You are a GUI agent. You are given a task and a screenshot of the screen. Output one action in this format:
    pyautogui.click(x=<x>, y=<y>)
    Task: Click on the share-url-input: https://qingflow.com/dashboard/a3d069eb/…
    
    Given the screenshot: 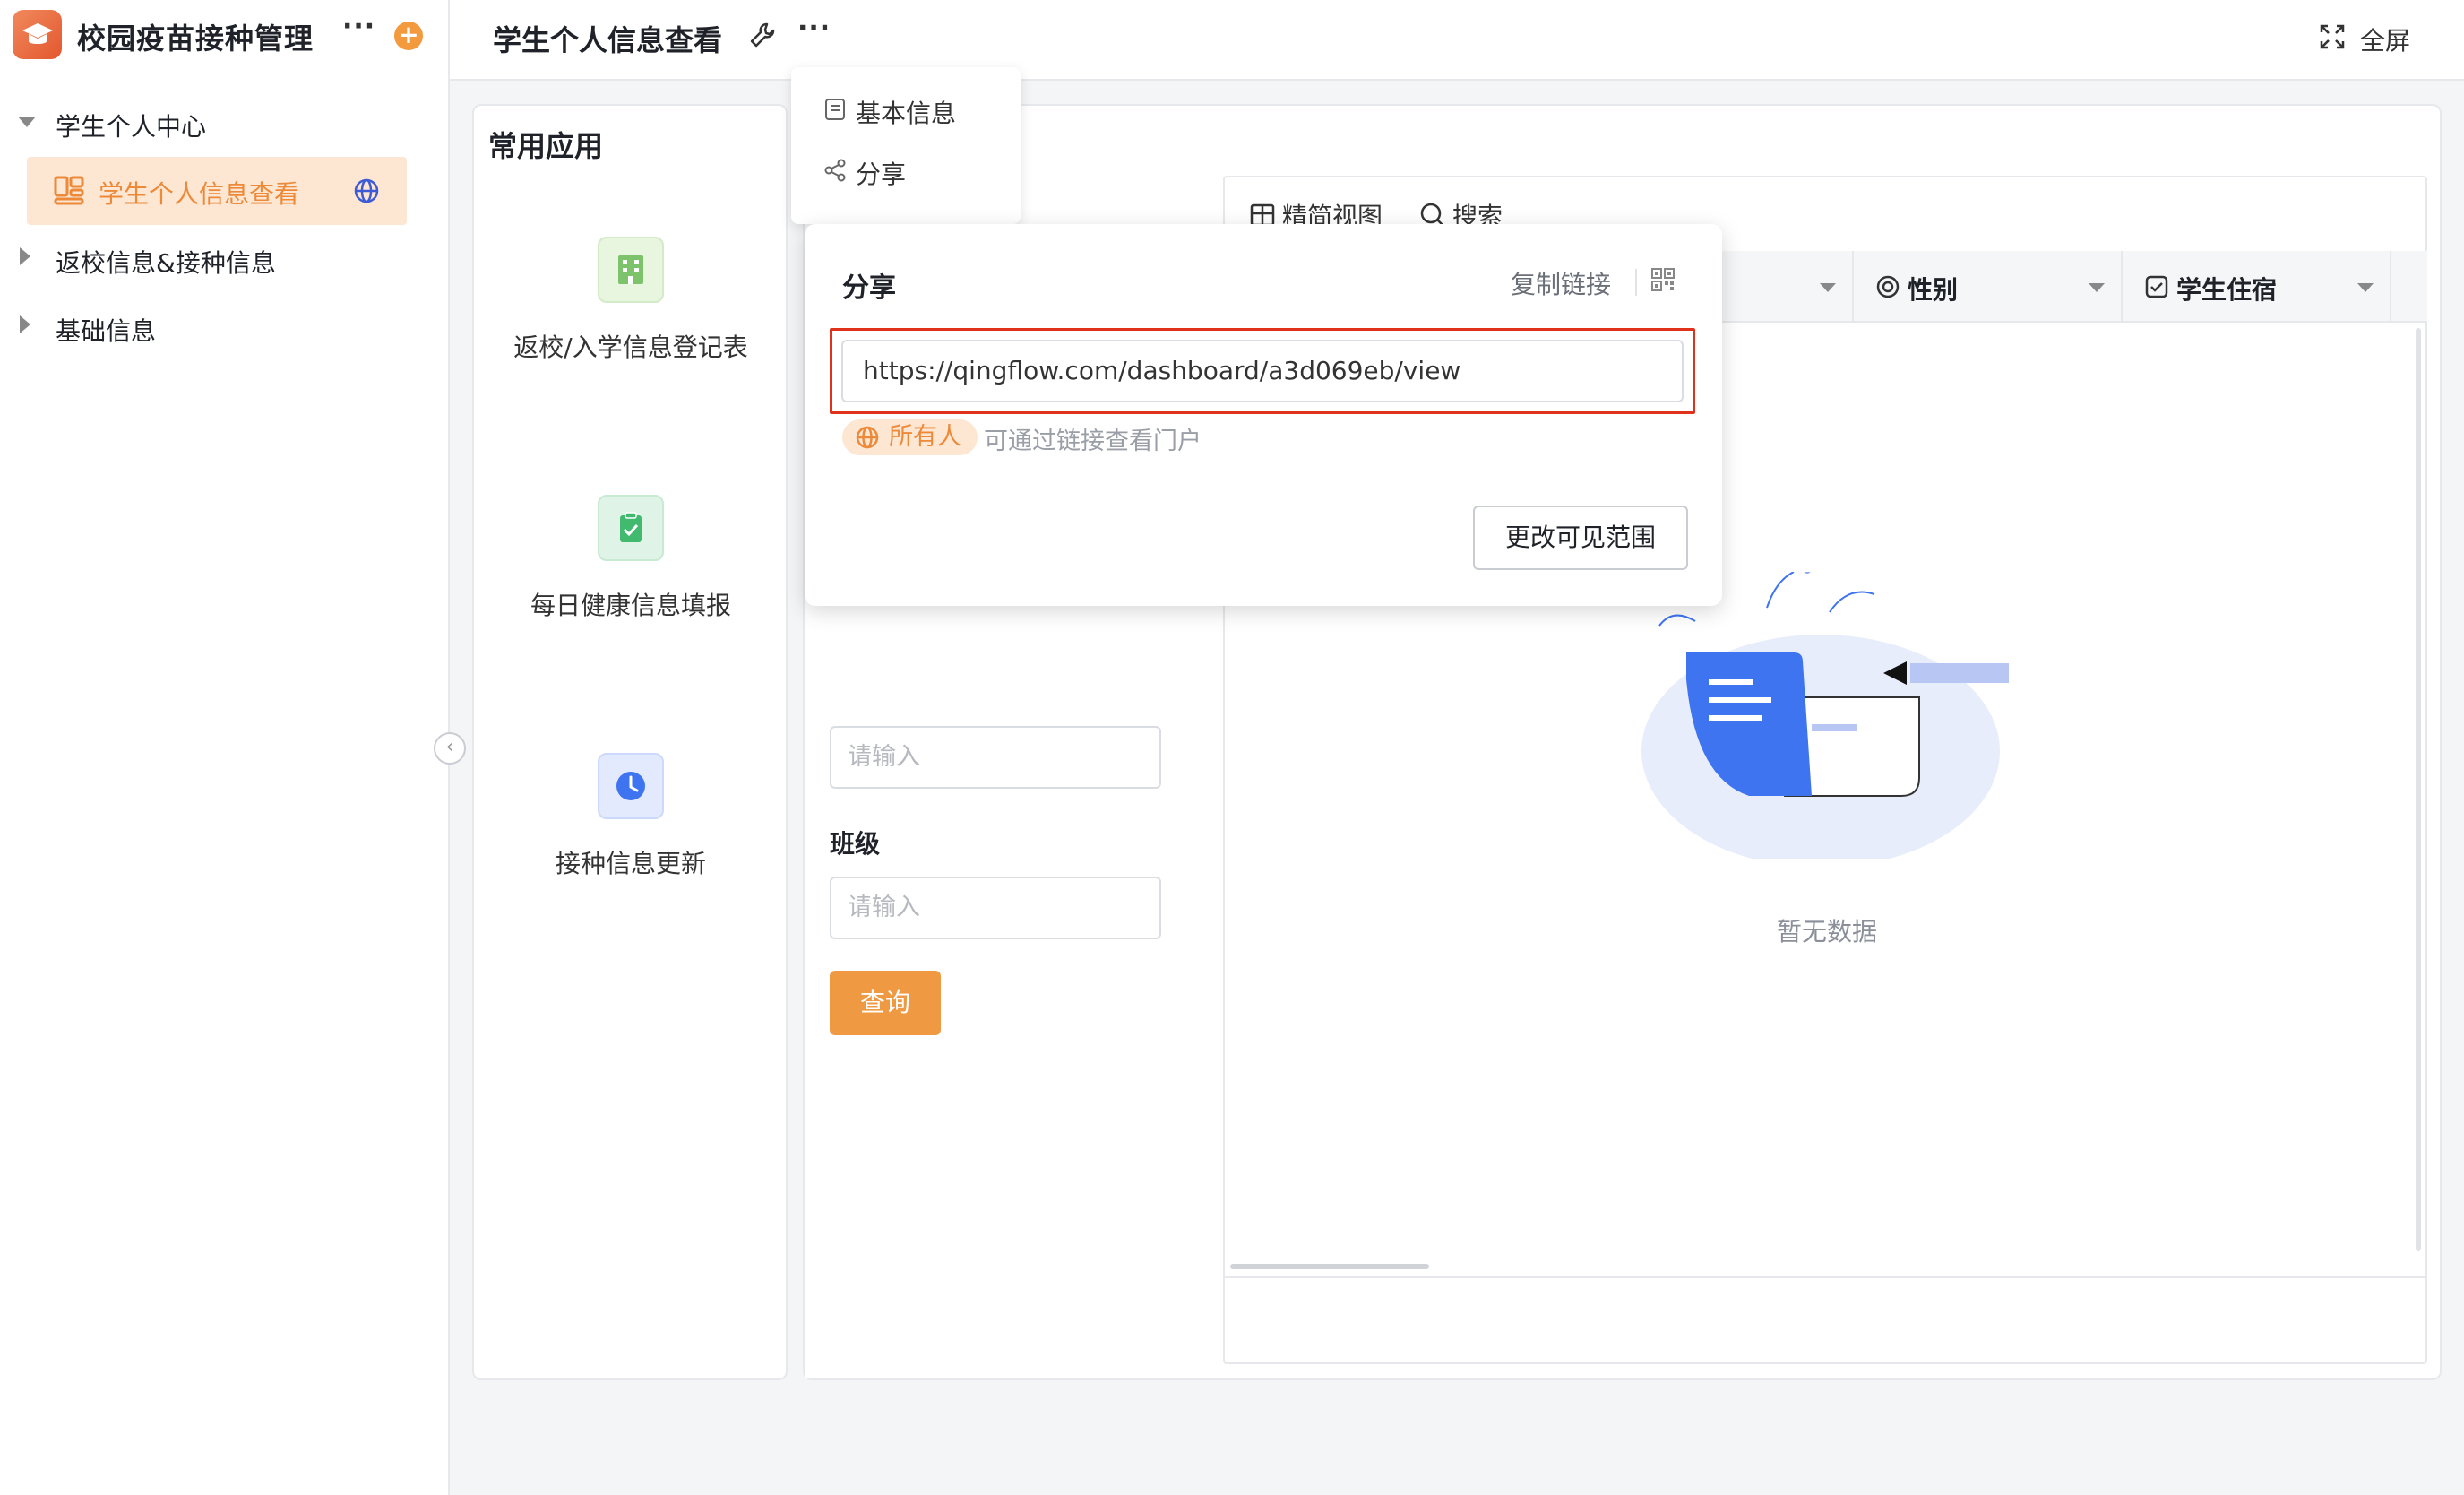 What is the action you would take?
    pyautogui.click(x=1262, y=371)
    